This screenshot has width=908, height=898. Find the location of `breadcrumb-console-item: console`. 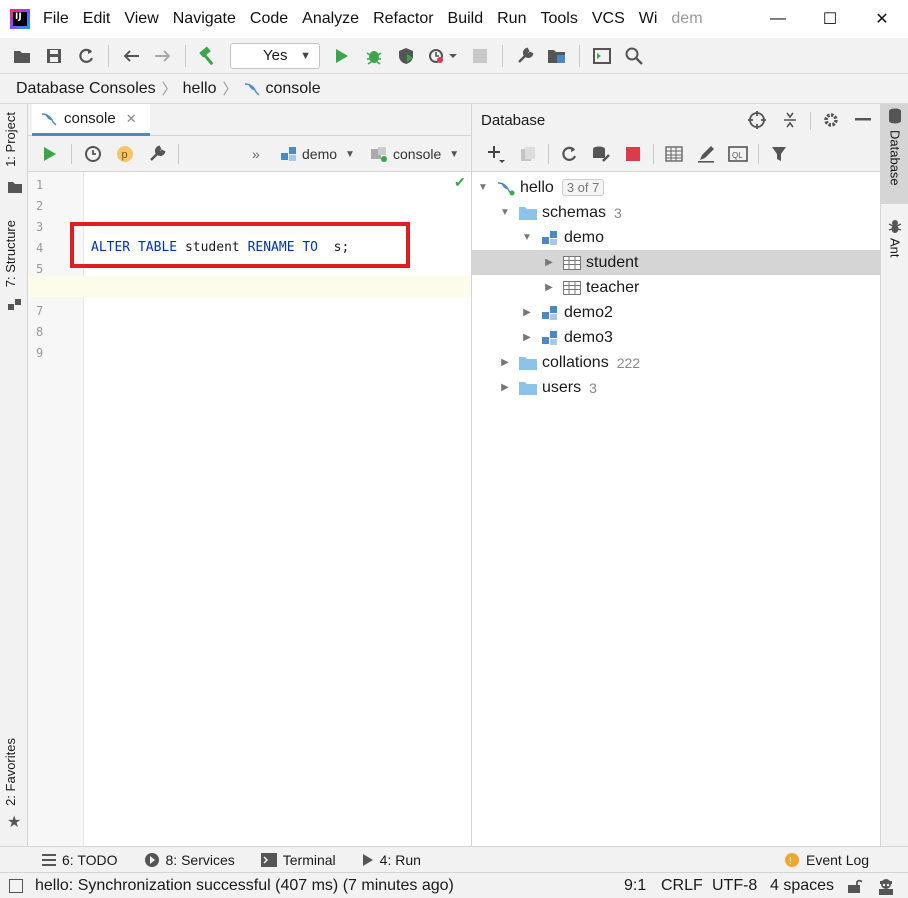

breadcrumb-console-item: console is located at coordinates (282, 89).